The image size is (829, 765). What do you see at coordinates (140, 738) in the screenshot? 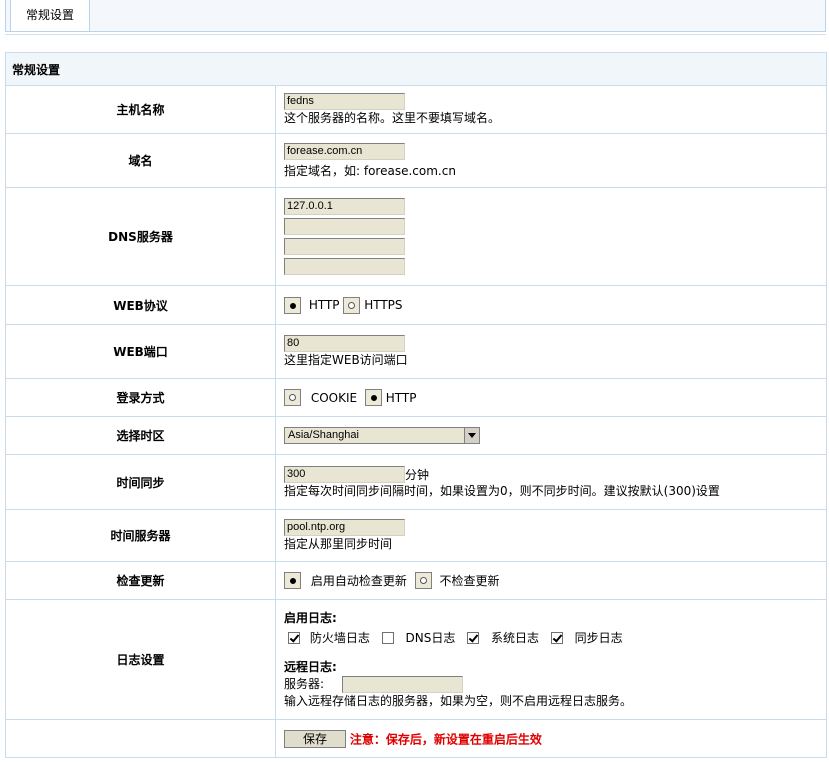
I see `save-row-spacer` at bounding box center [140, 738].